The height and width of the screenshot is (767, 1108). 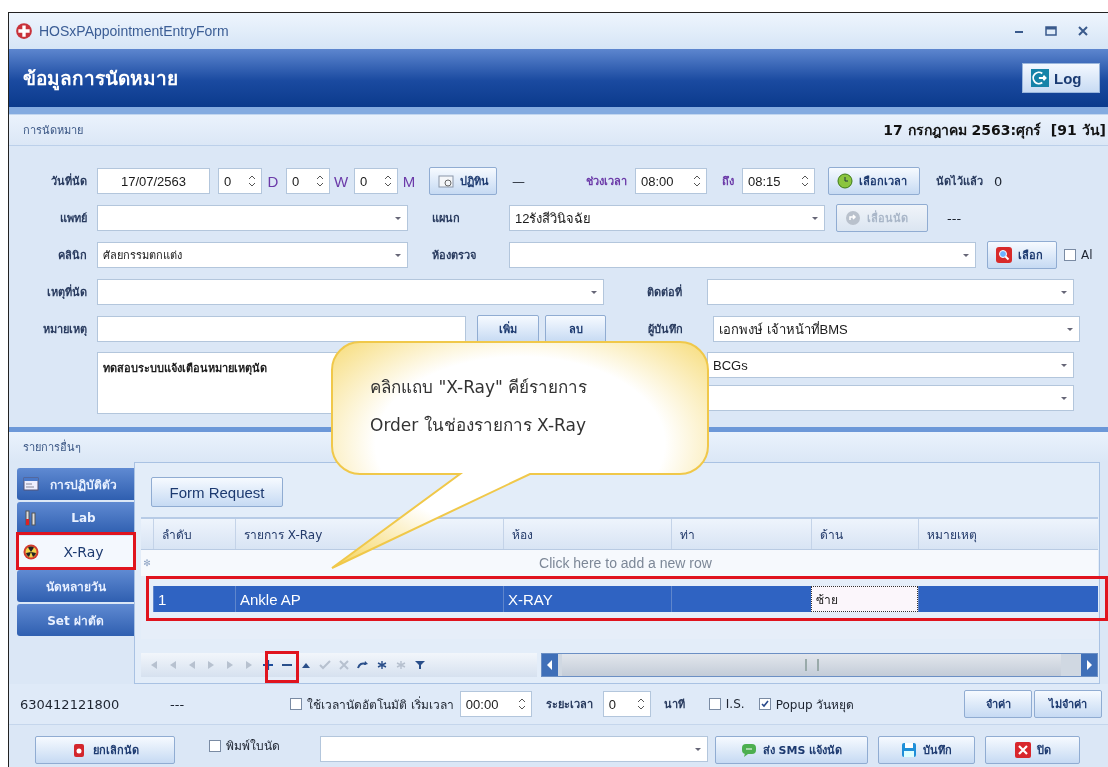 What do you see at coordinates (52, 447) in the screenshot?
I see `group-title: รายการอื่นๆ` at bounding box center [52, 447].